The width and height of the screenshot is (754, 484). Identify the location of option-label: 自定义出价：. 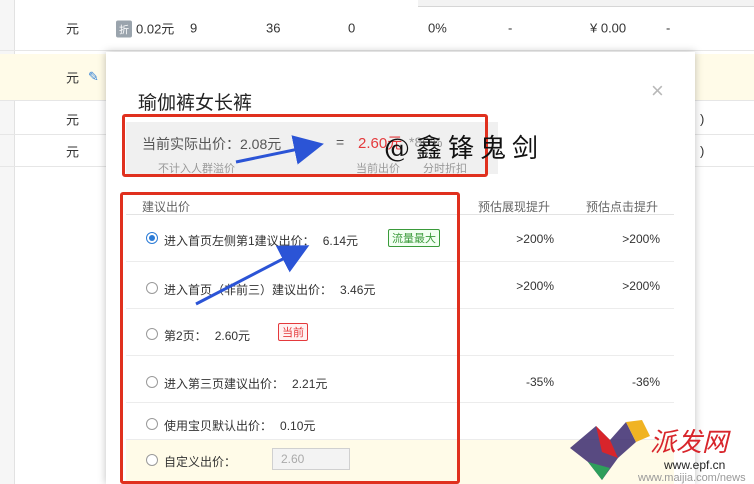
(200, 462).